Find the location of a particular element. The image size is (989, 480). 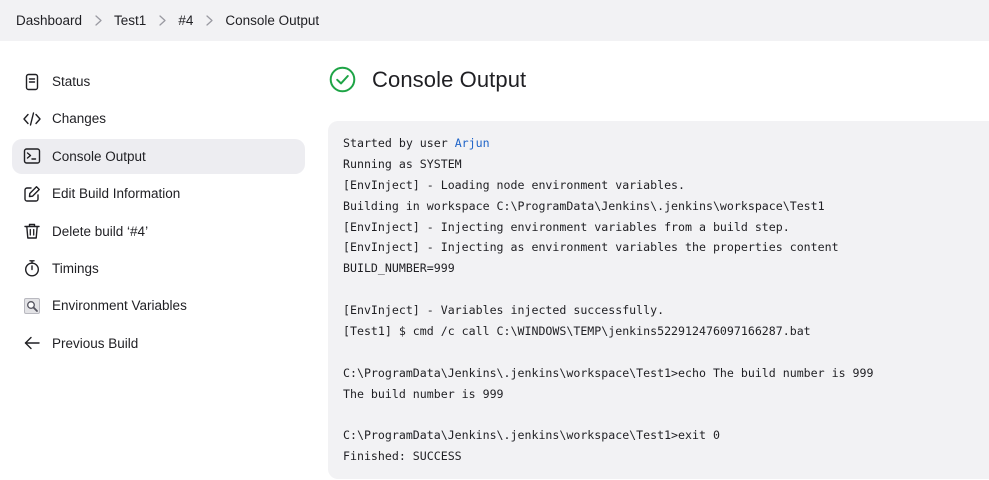

sidebar-item-label: Console Output is located at coordinates (99, 156).